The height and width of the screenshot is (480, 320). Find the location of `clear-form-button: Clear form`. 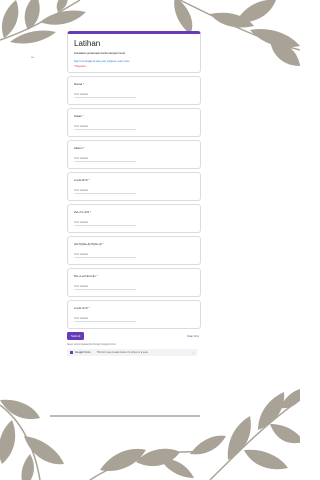

clear-form-button: Clear form is located at coordinates (193, 336).